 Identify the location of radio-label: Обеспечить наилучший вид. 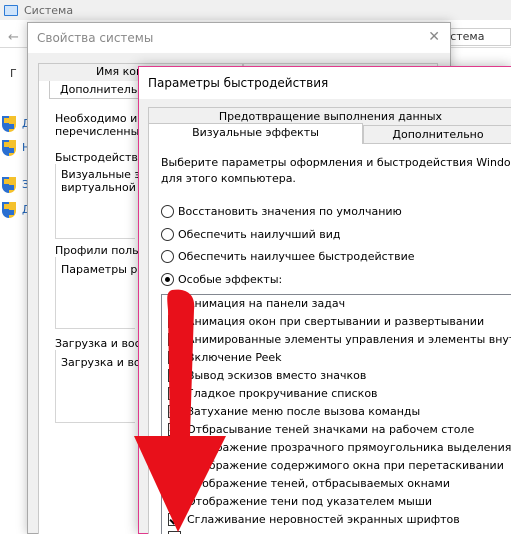
(259, 234).